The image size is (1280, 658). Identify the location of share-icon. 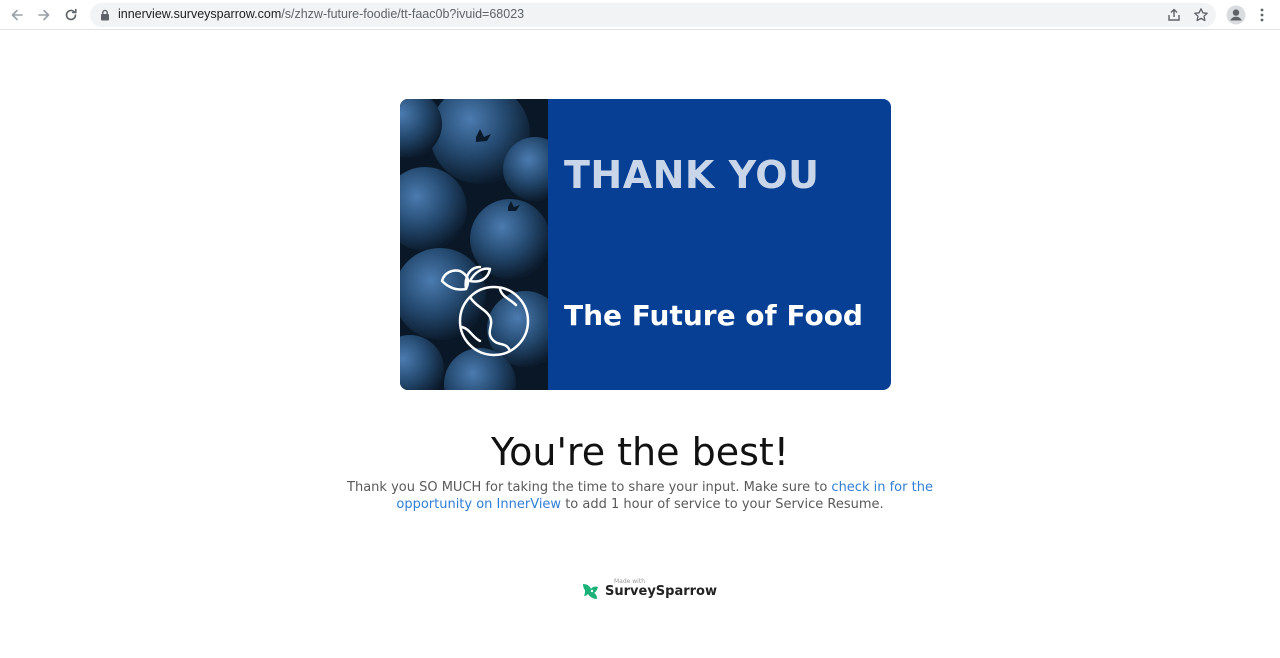
(1174, 15).